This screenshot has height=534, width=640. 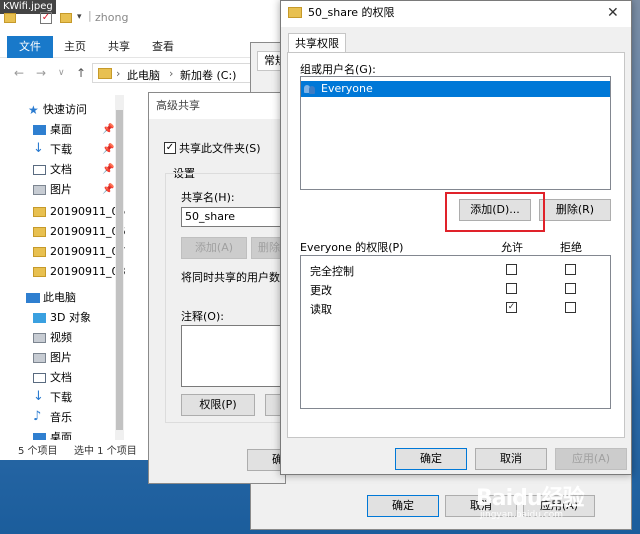 I want to click on new-folder-icon, so click(x=66, y=18).